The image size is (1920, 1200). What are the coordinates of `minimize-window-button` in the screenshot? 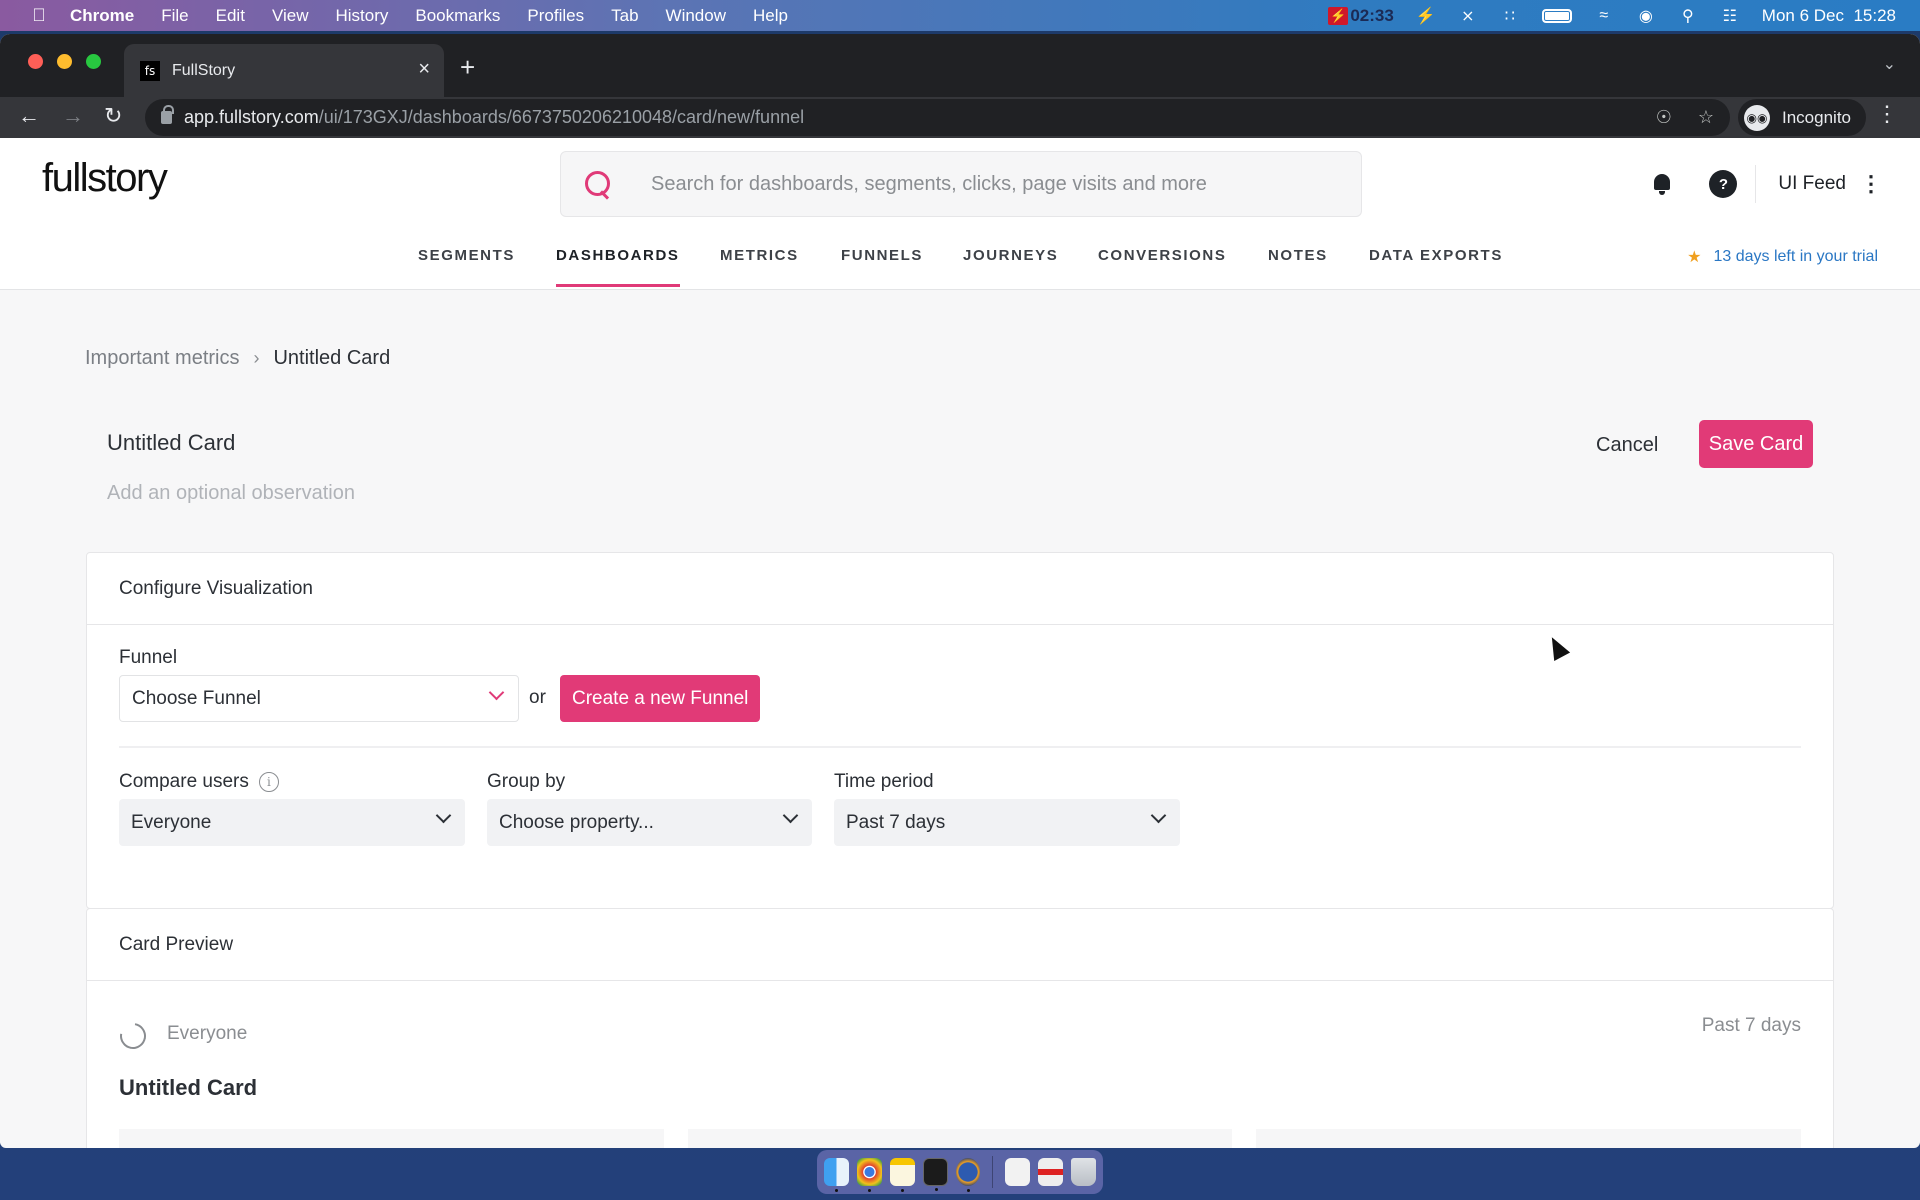 It's located at (64, 61).